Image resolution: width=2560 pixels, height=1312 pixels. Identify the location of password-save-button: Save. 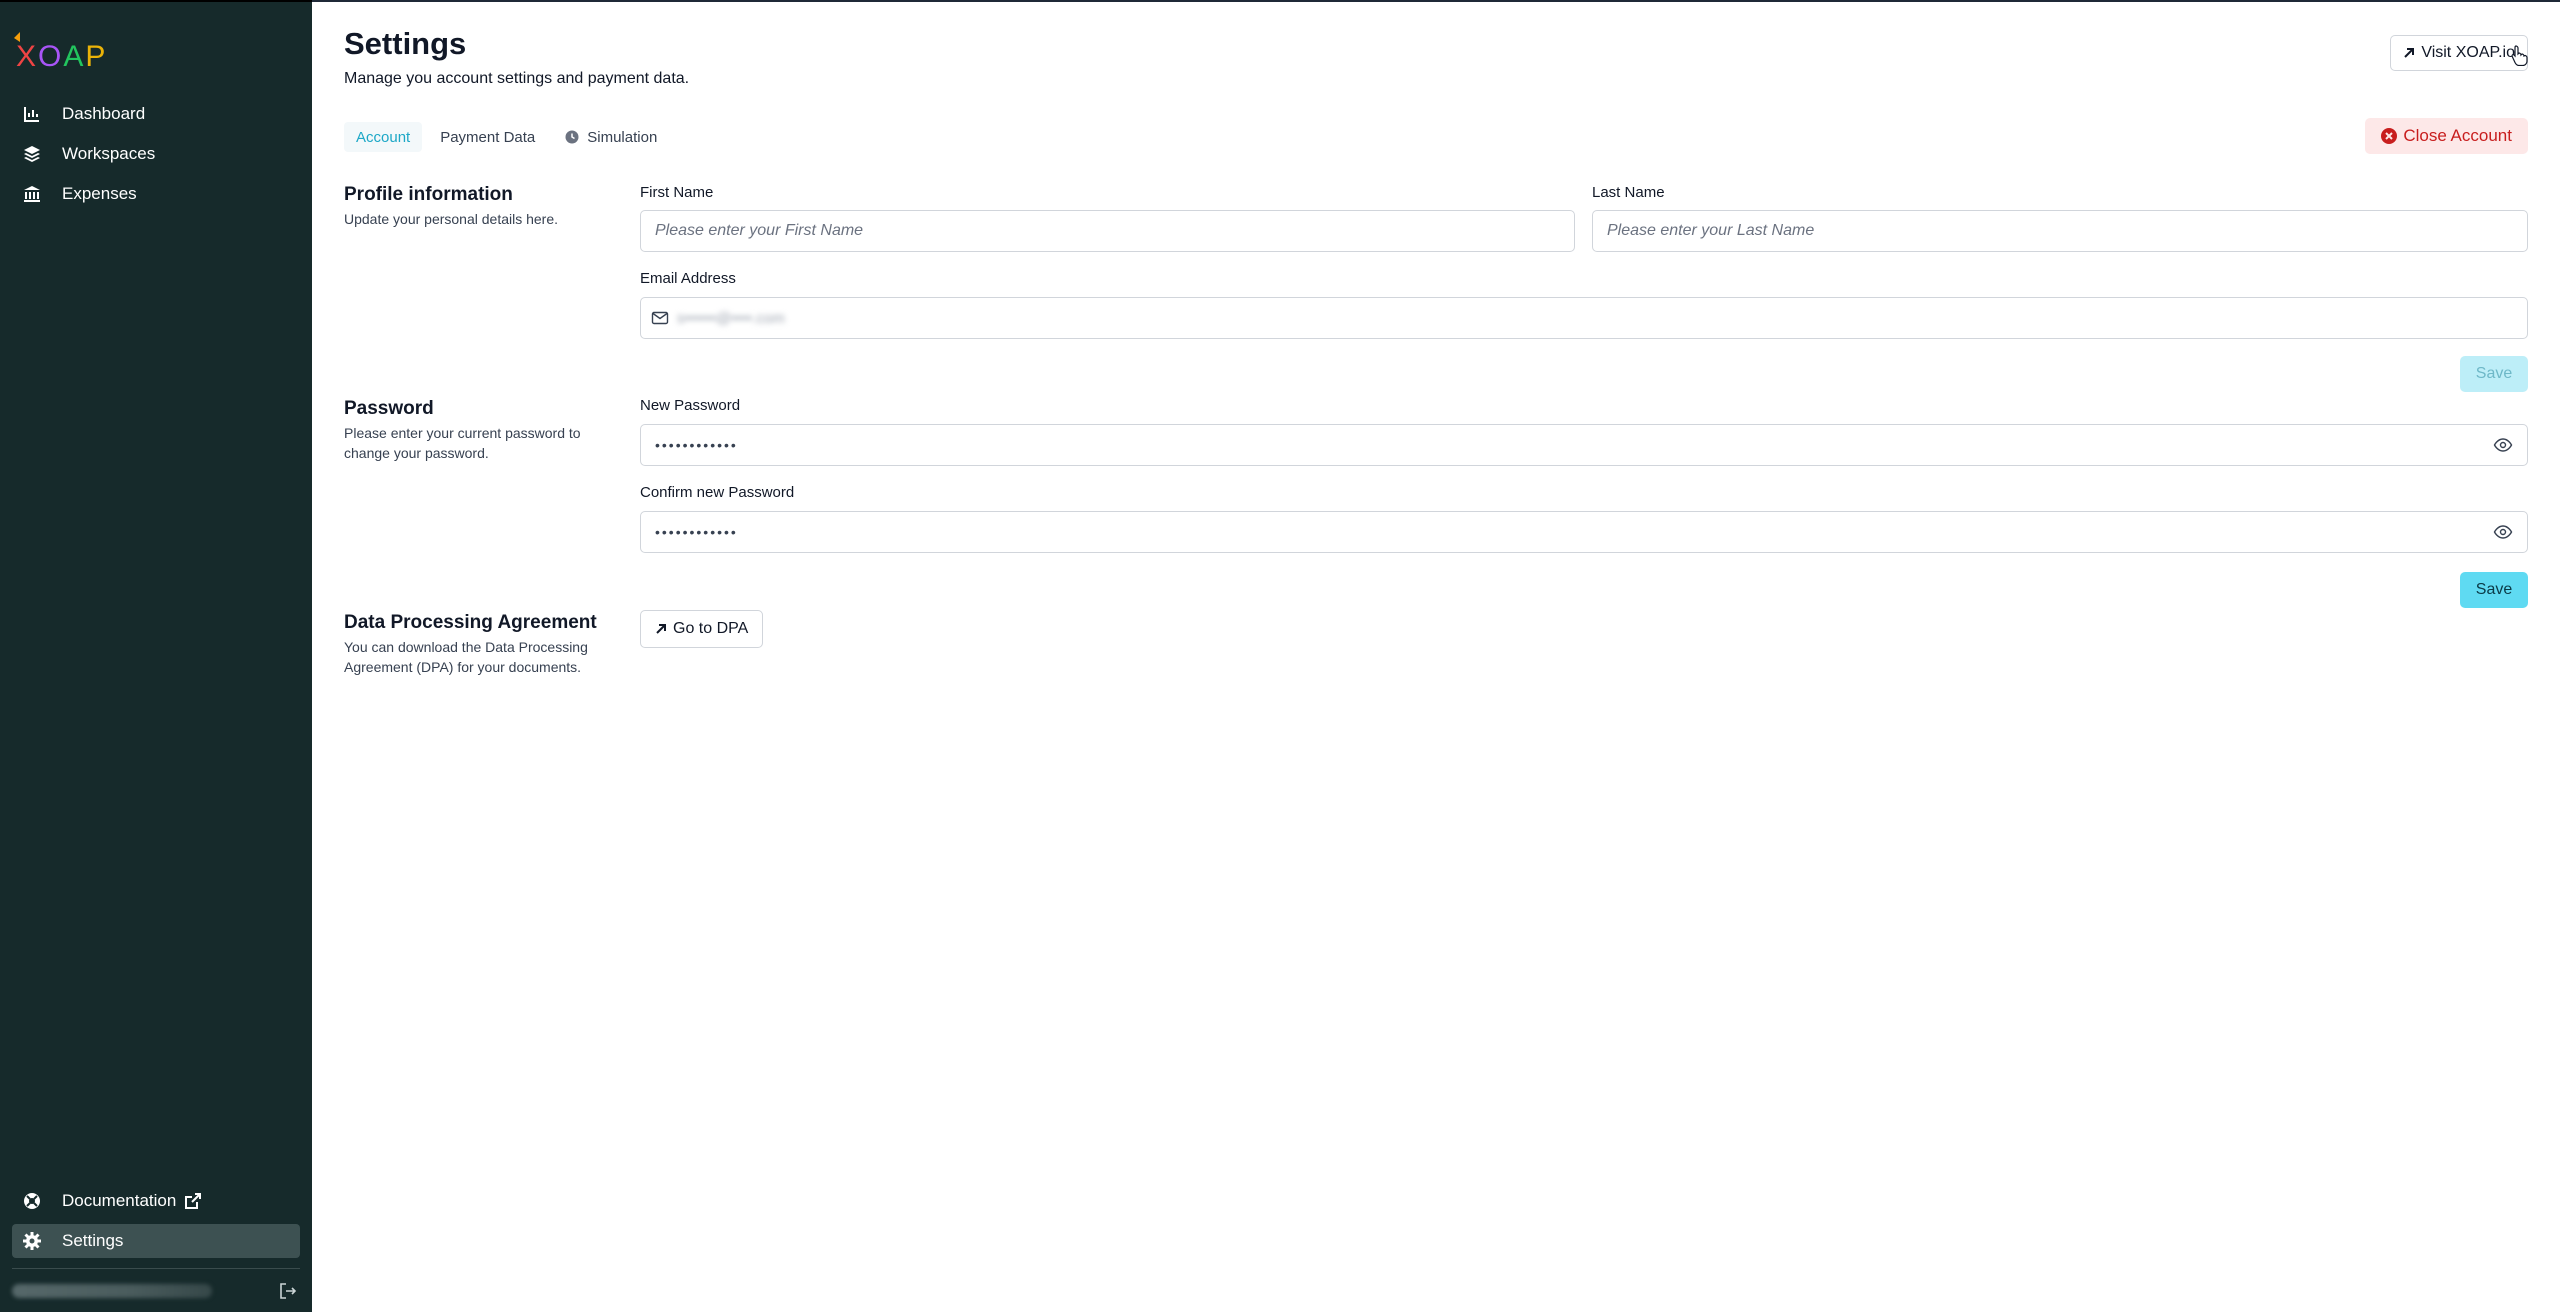
(2494, 590).